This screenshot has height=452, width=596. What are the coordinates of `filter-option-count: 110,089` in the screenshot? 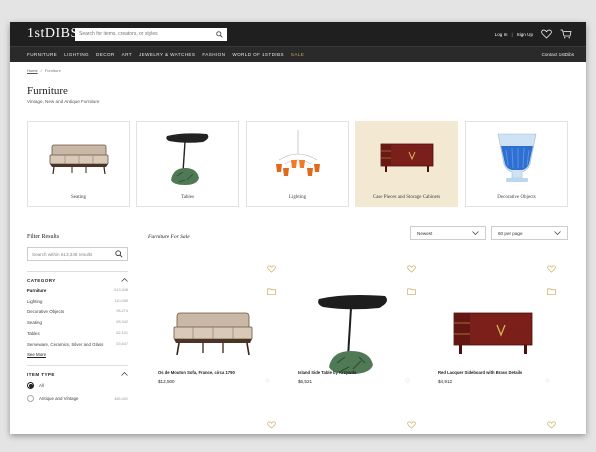 It's located at (121, 300).